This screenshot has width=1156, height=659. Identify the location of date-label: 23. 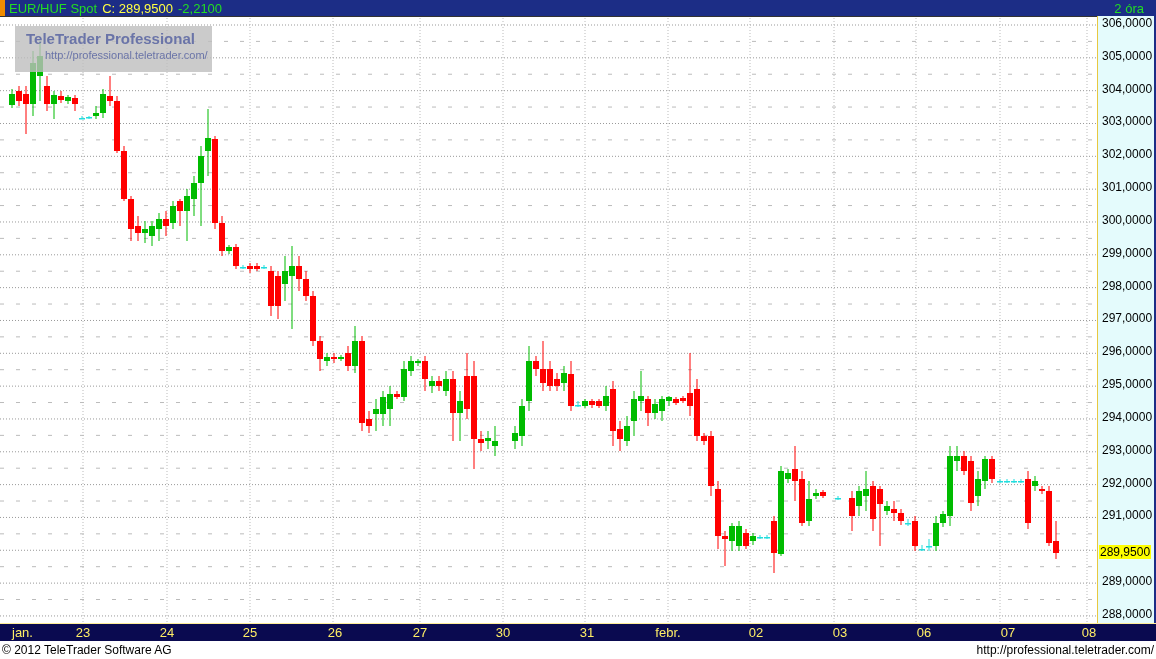
(83, 632).